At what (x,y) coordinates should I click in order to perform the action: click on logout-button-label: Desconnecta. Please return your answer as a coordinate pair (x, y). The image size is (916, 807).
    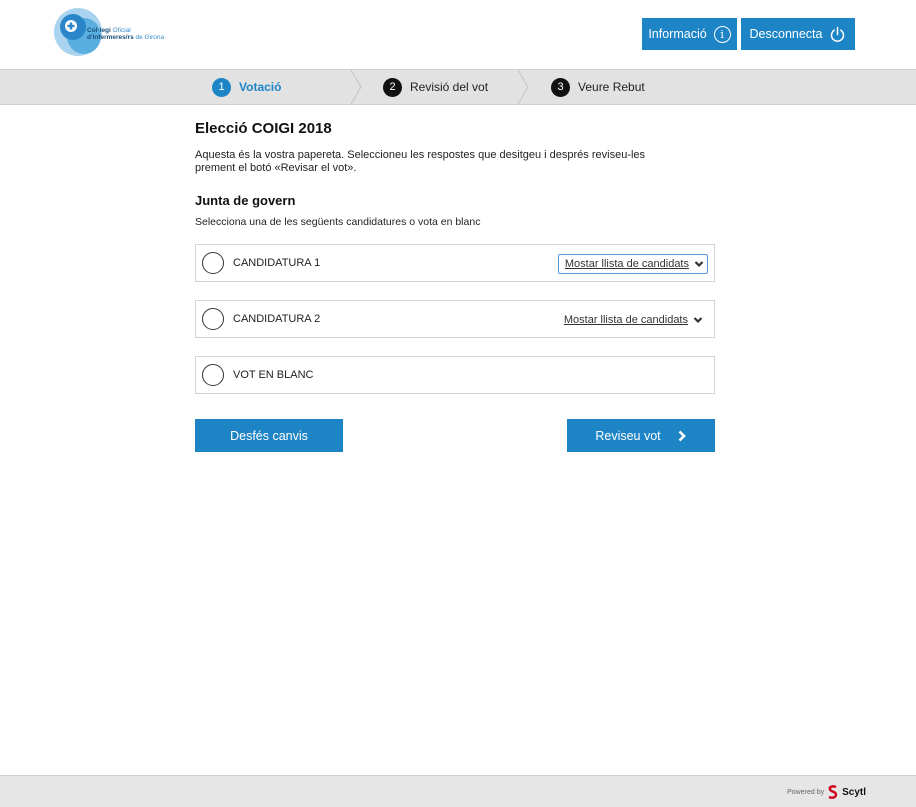
    Looking at the image, I should click on (786, 34).